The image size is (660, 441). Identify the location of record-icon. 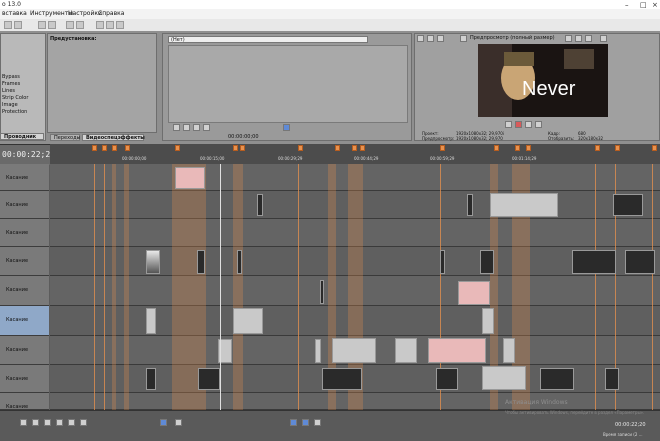
(518, 124).